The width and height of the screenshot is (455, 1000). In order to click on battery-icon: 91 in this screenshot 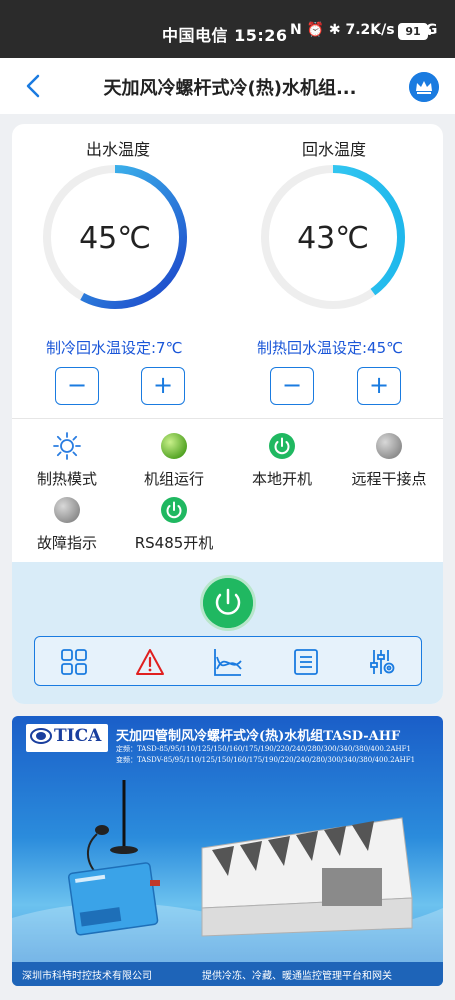, I will do `click(414, 31)`.